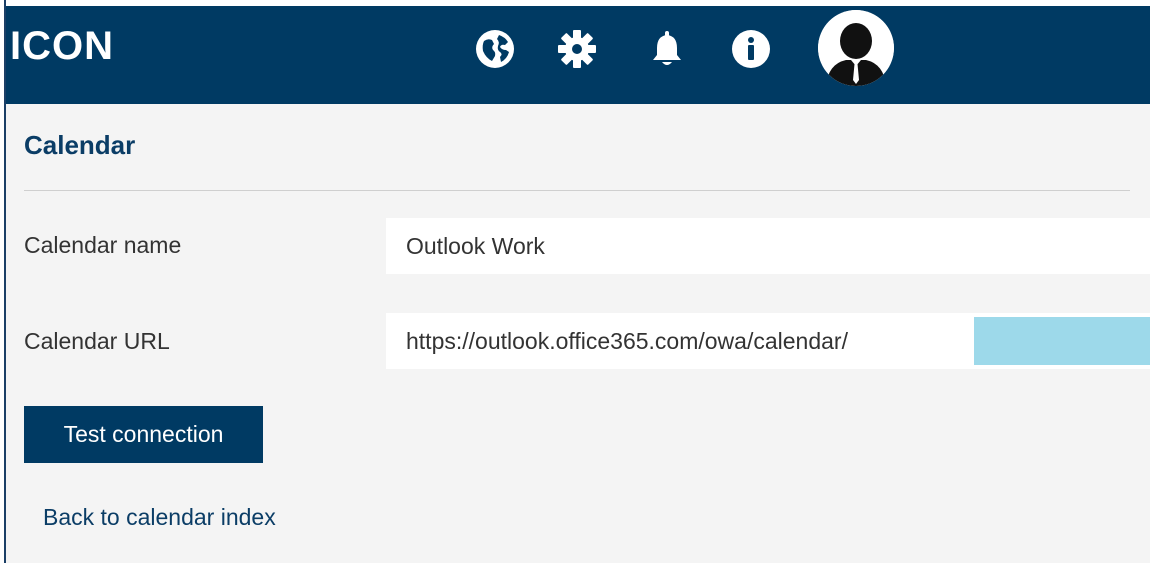  Describe the element at coordinates (751, 49) in the screenshot. I see `info-icon` at that location.